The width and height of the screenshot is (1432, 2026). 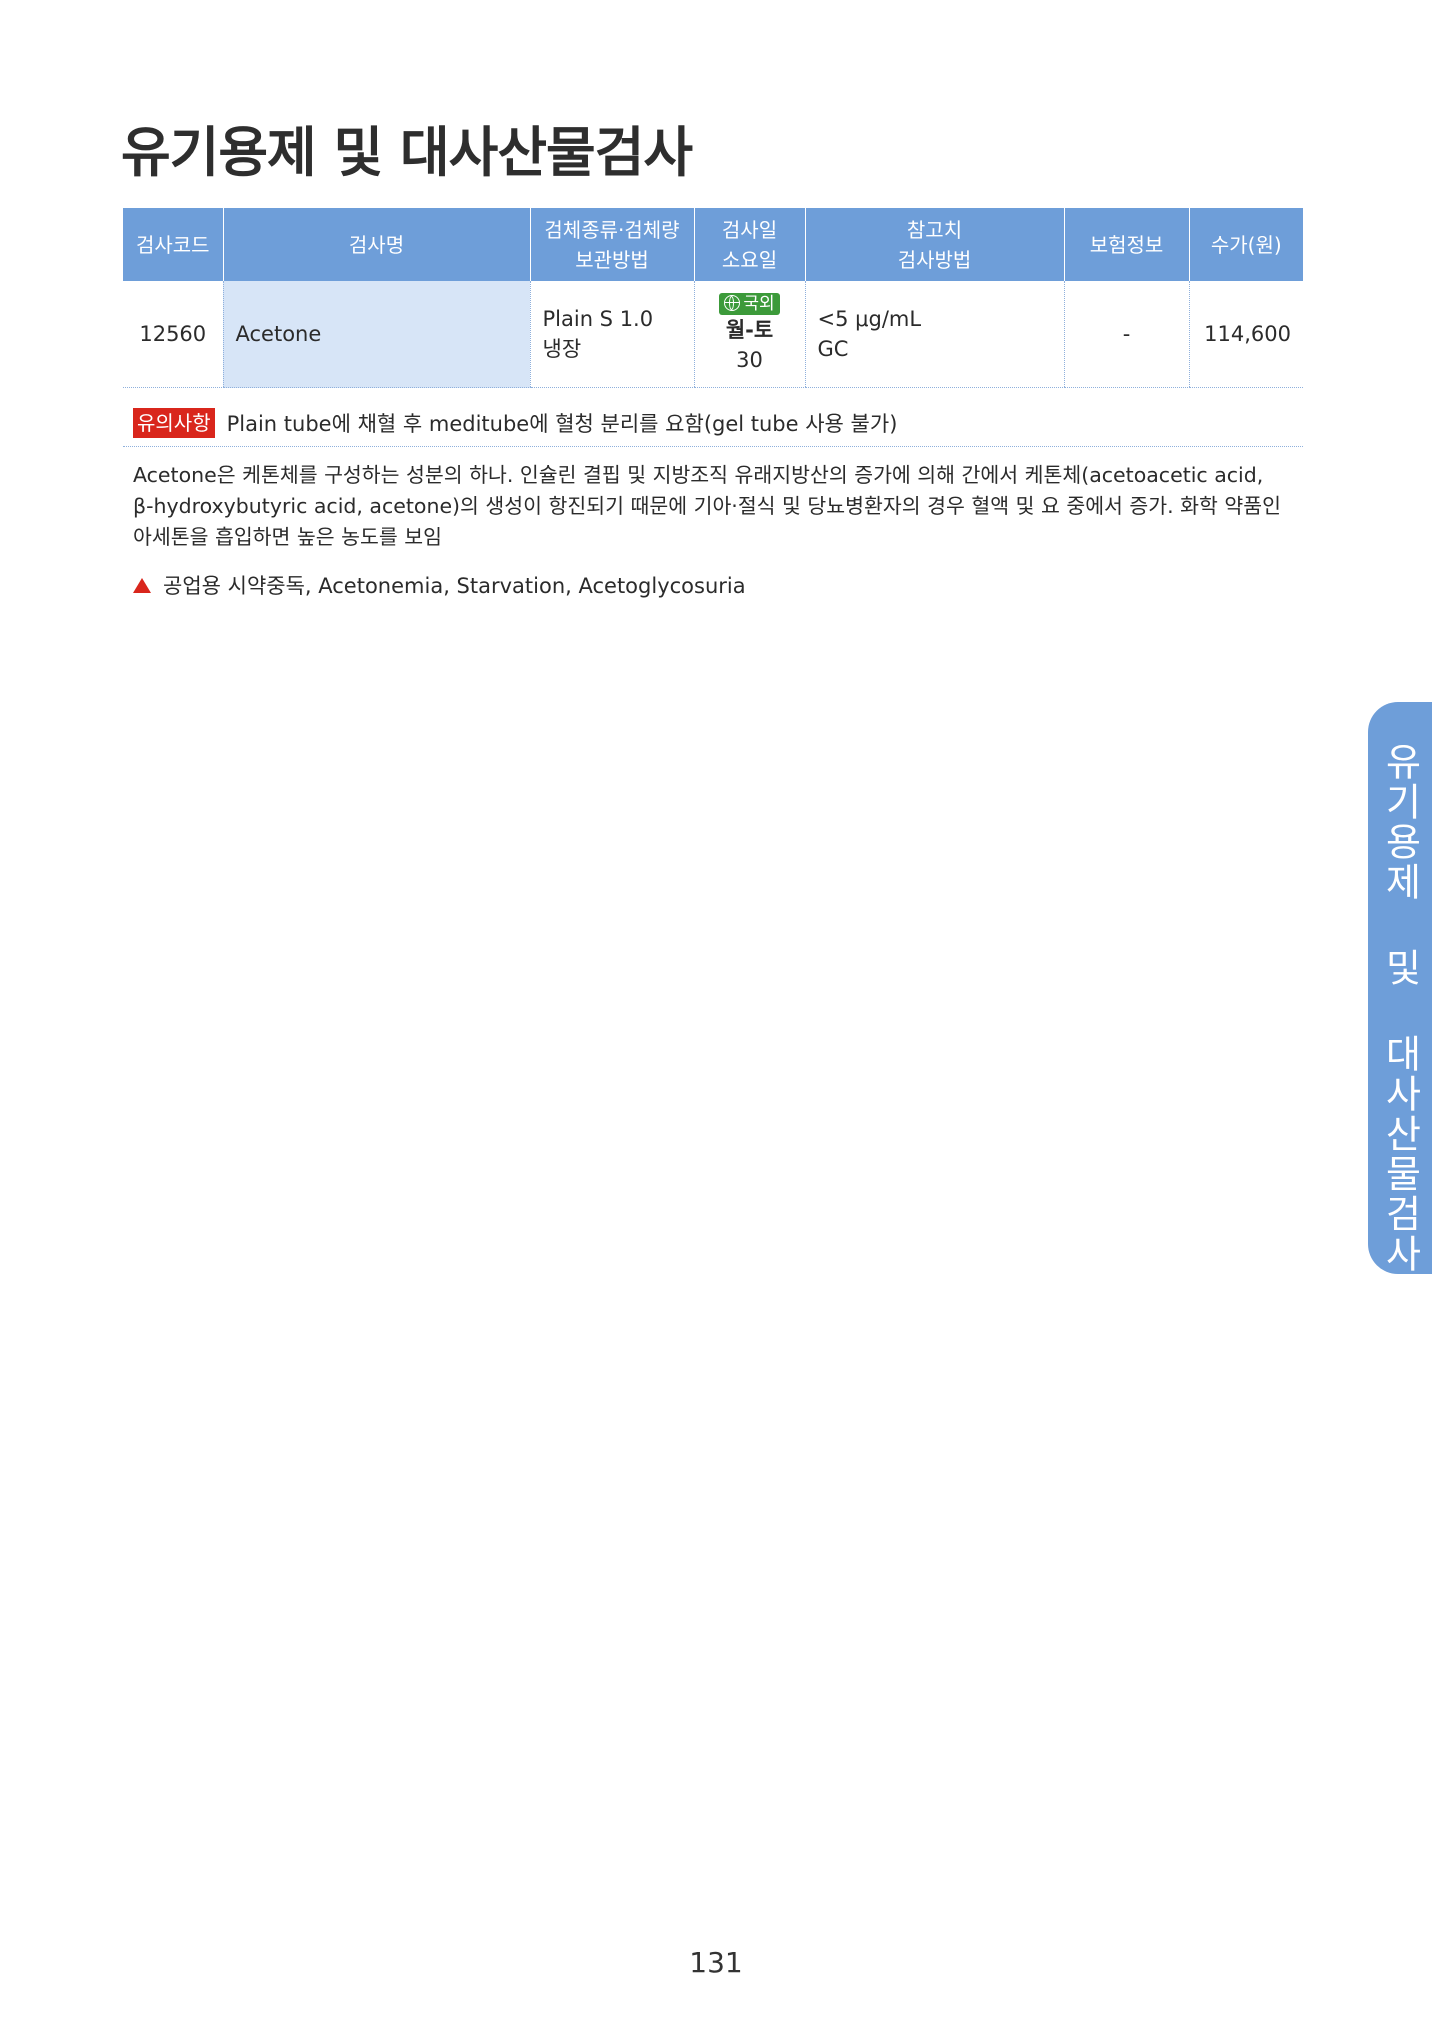 I want to click on overseas-badge: 국외, so click(x=749, y=304).